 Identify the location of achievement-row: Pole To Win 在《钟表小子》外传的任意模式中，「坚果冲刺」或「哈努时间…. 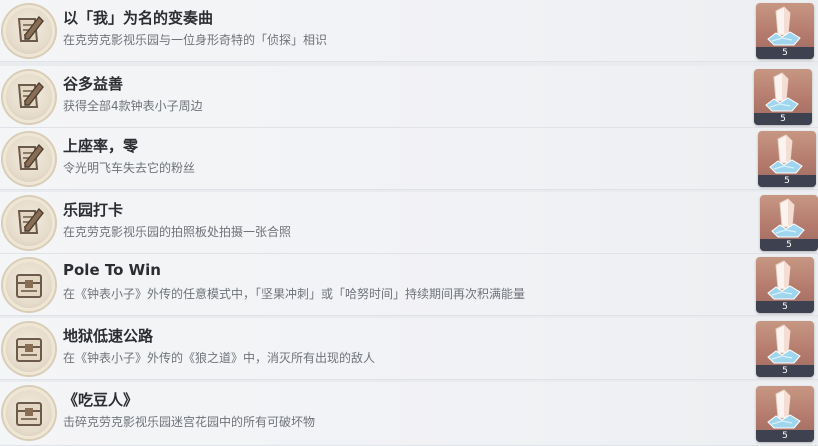
(409, 285).